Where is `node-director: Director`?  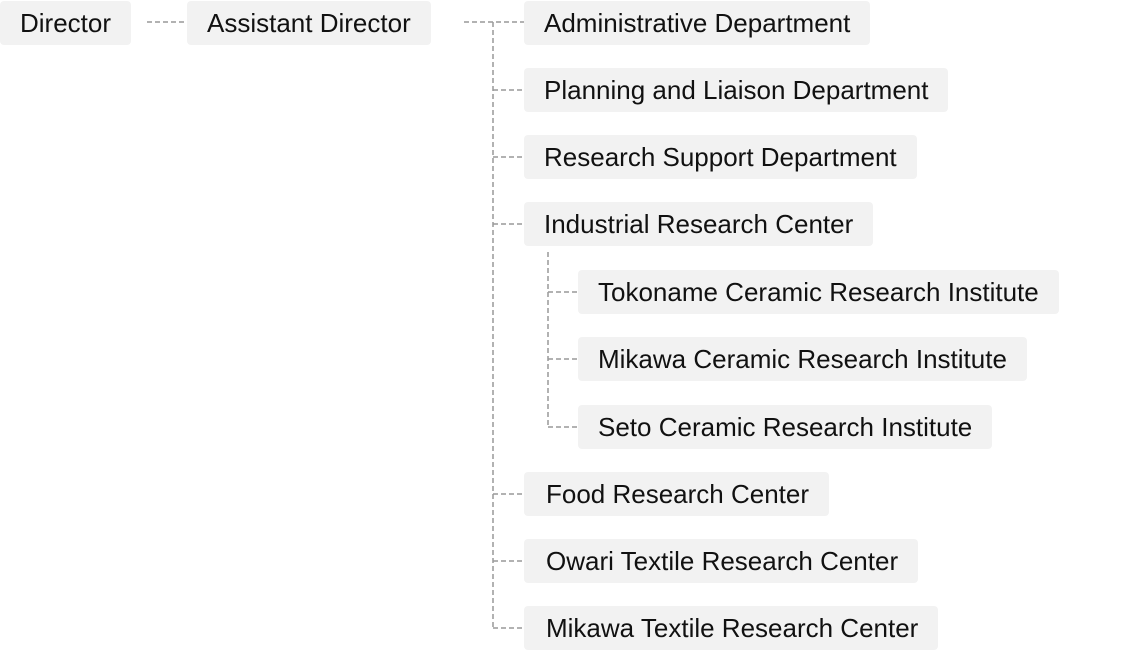
node-director: Director is located at coordinates (66, 23).